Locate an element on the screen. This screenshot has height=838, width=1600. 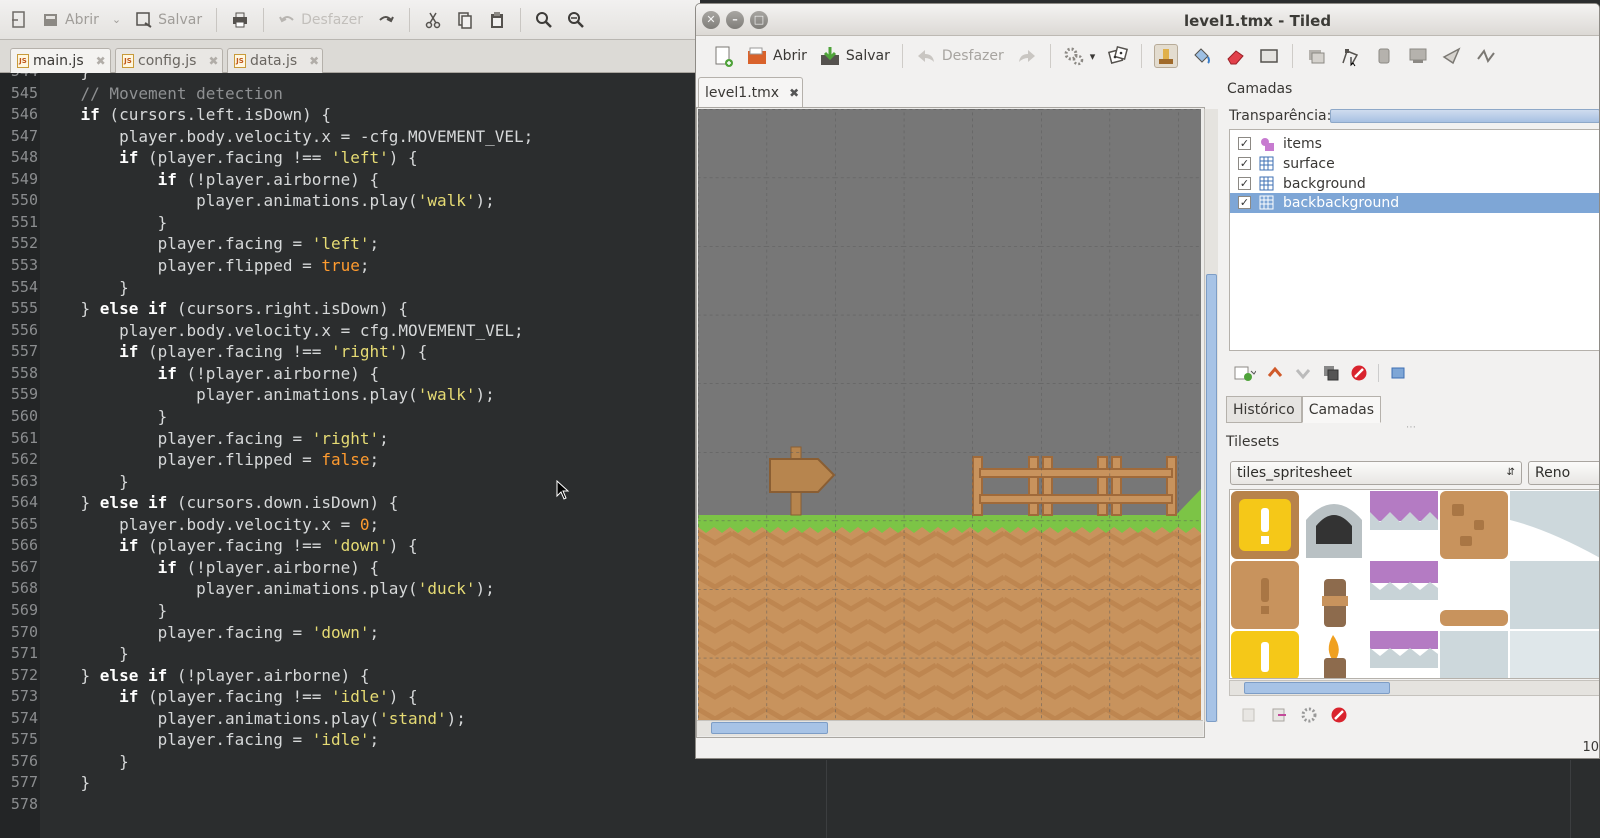
edit-polygons-tool is located at coordinates (1350, 56).